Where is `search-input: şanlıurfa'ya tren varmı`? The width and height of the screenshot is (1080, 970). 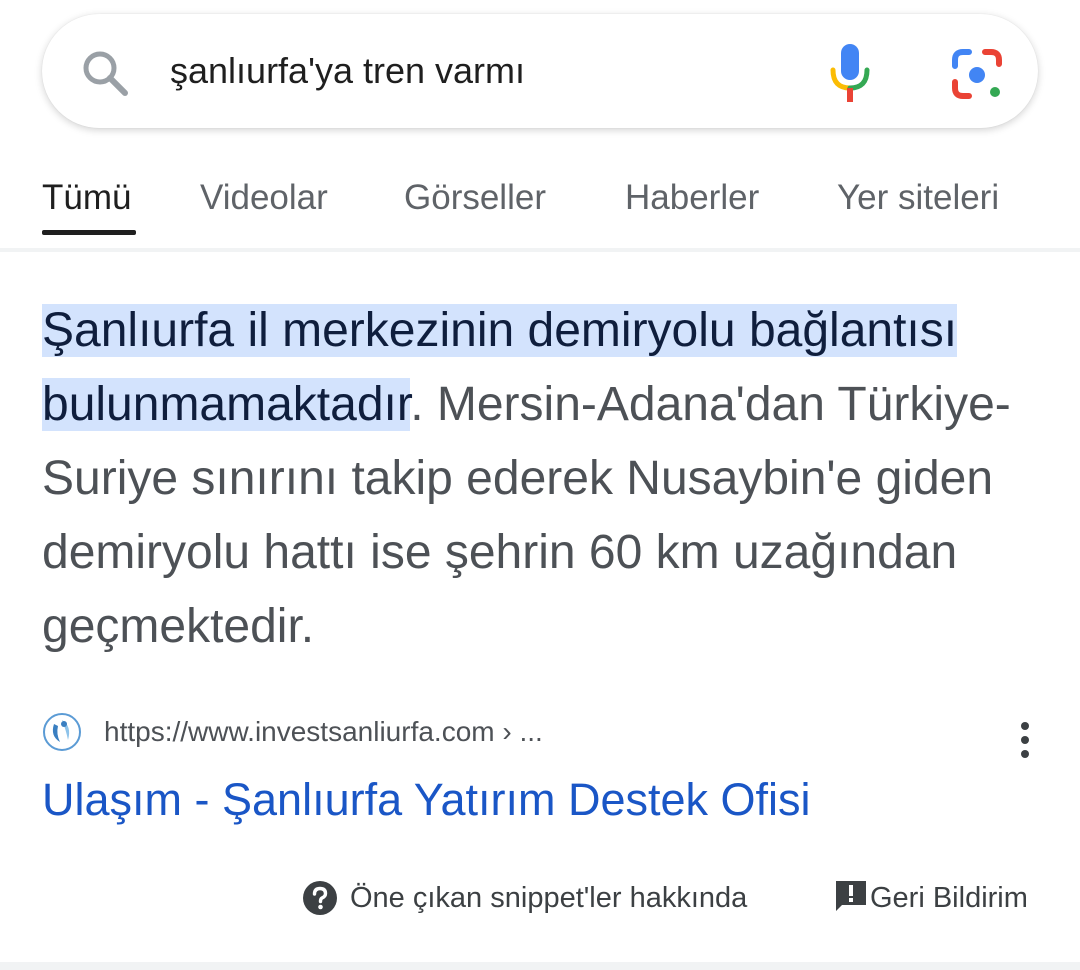 search-input: şanlıurfa'ya tren varmı is located at coordinates (347, 71).